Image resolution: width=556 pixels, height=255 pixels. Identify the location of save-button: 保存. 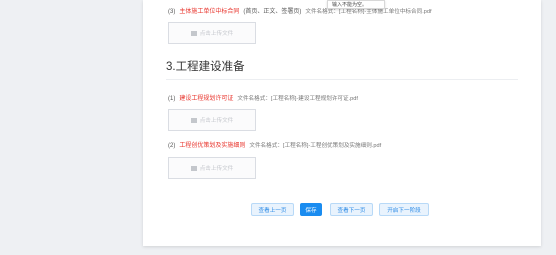
(311, 209).